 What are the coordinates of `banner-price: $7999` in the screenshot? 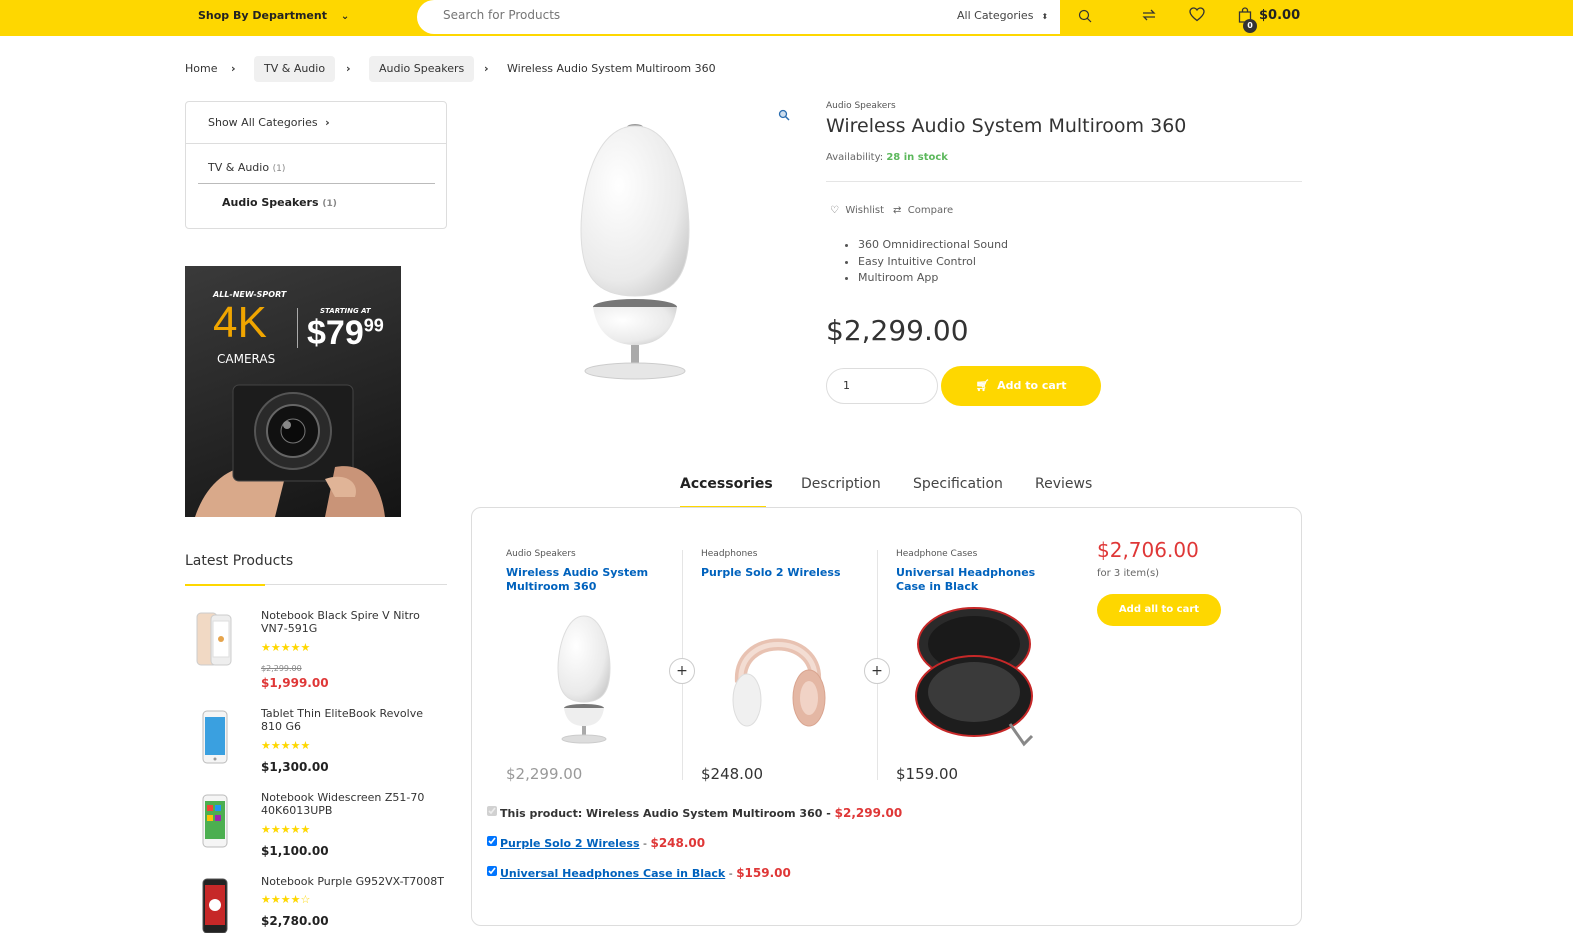 It's located at (345, 333).